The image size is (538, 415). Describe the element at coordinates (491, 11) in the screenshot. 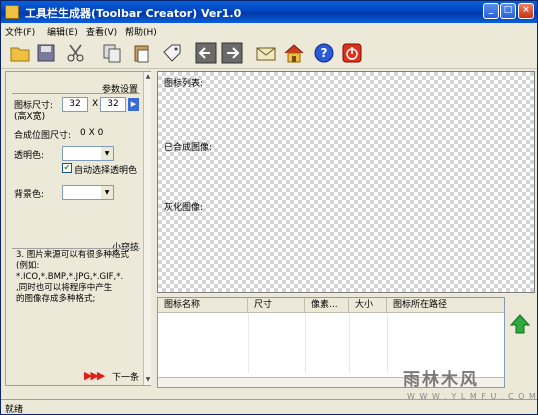

I see `minimize-button: _` at that location.